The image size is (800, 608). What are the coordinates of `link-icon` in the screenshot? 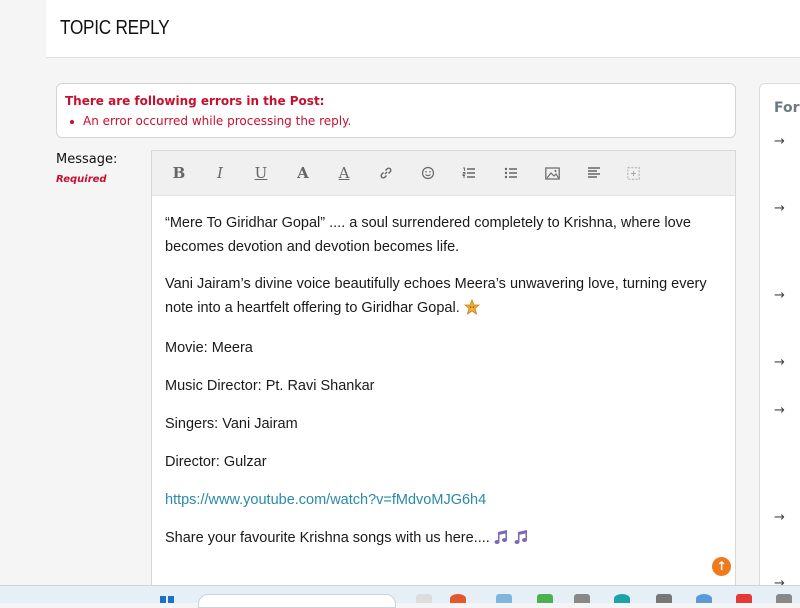 It's located at (386, 173).